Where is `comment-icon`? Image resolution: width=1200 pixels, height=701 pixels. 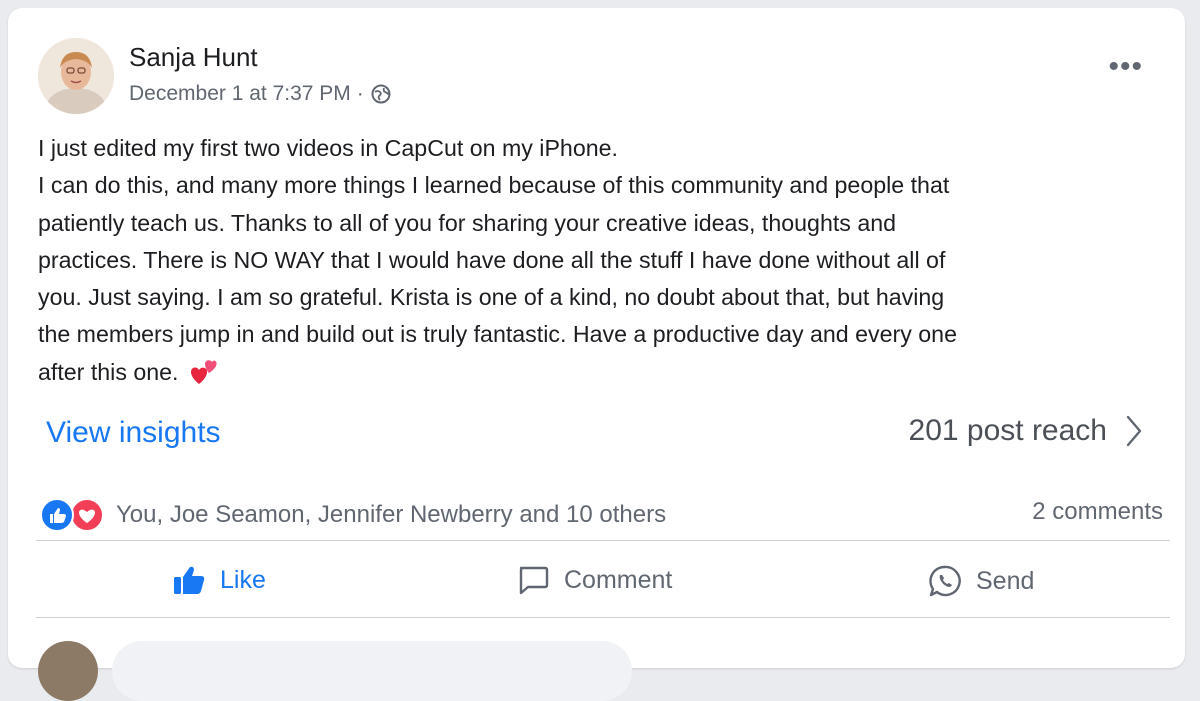 comment-icon is located at coordinates (534, 580).